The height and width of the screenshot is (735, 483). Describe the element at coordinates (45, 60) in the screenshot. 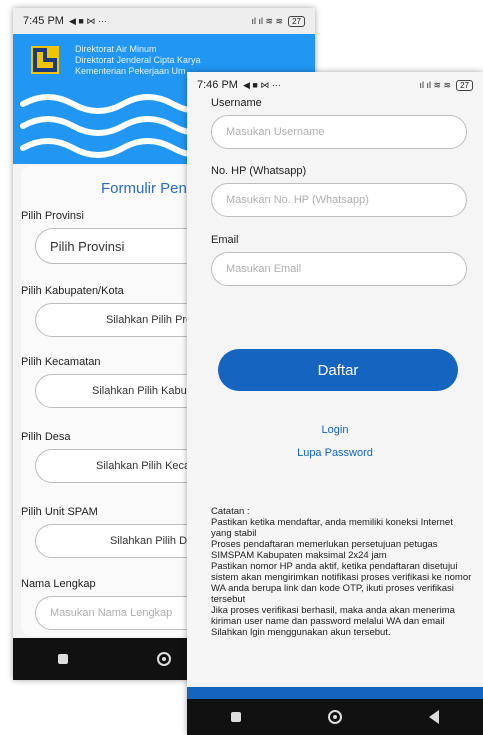

I see `pu-logo` at that location.